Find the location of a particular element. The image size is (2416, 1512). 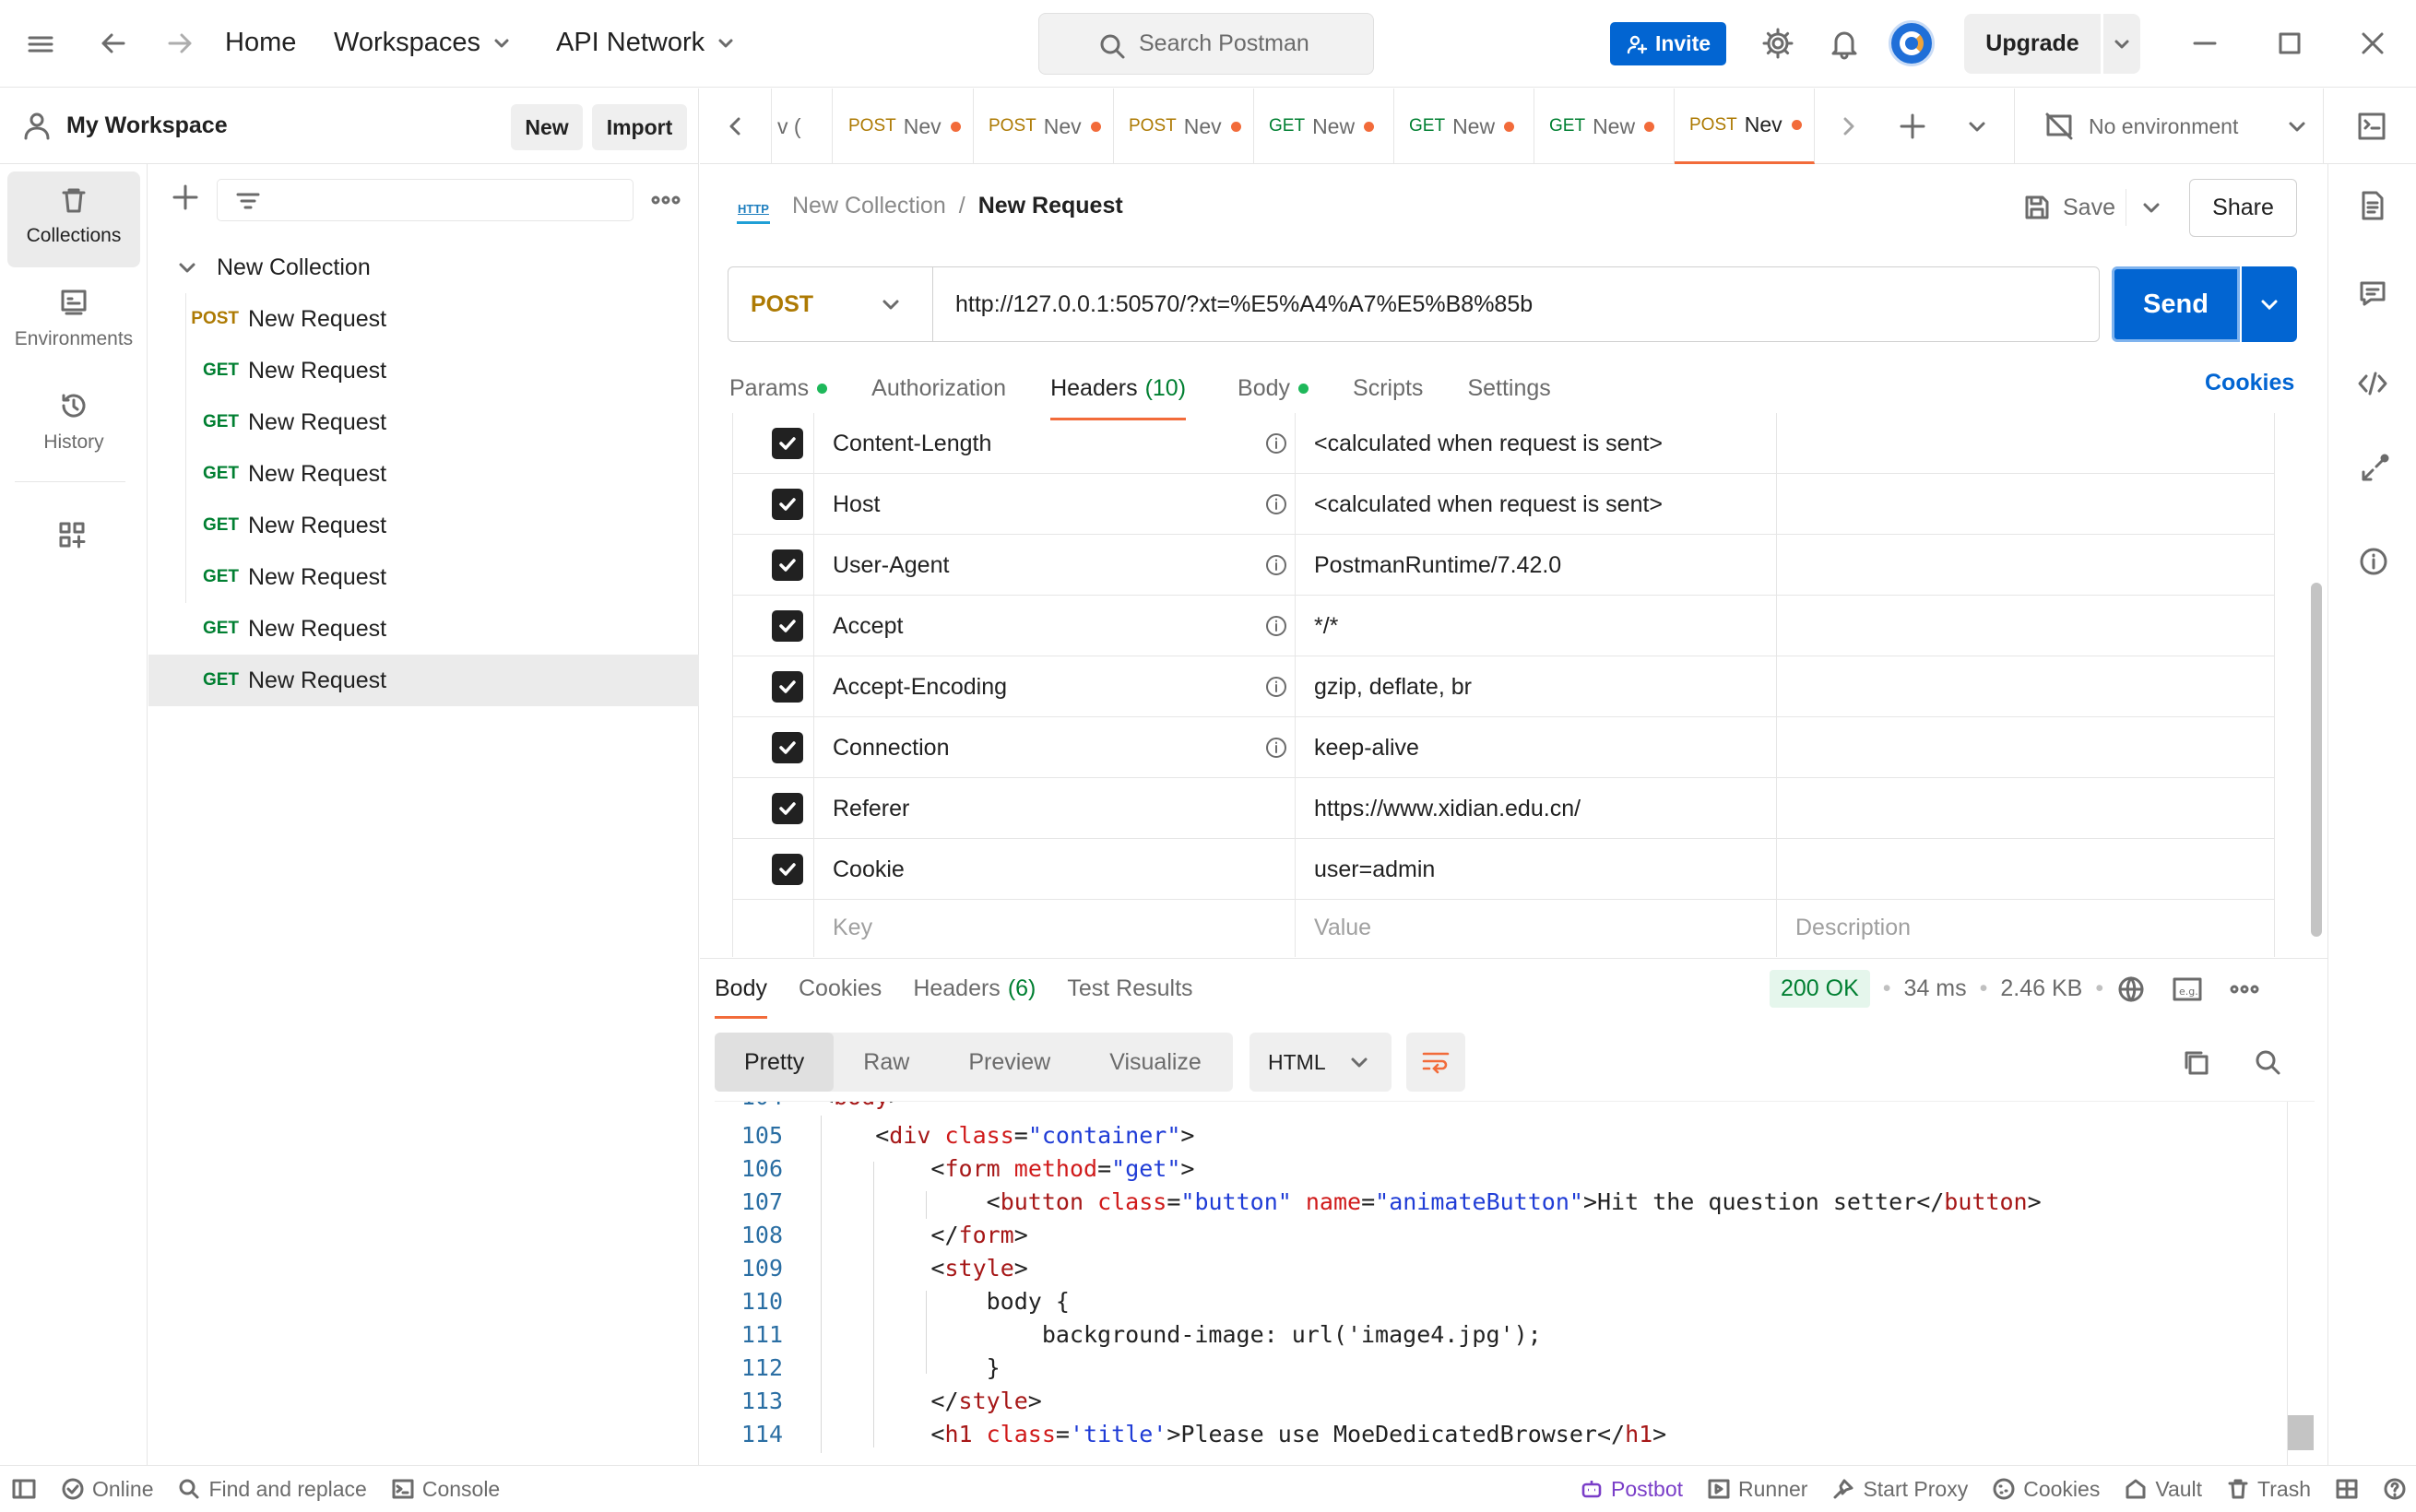

find-and-replace: Find and replace is located at coordinates (272, 1489).